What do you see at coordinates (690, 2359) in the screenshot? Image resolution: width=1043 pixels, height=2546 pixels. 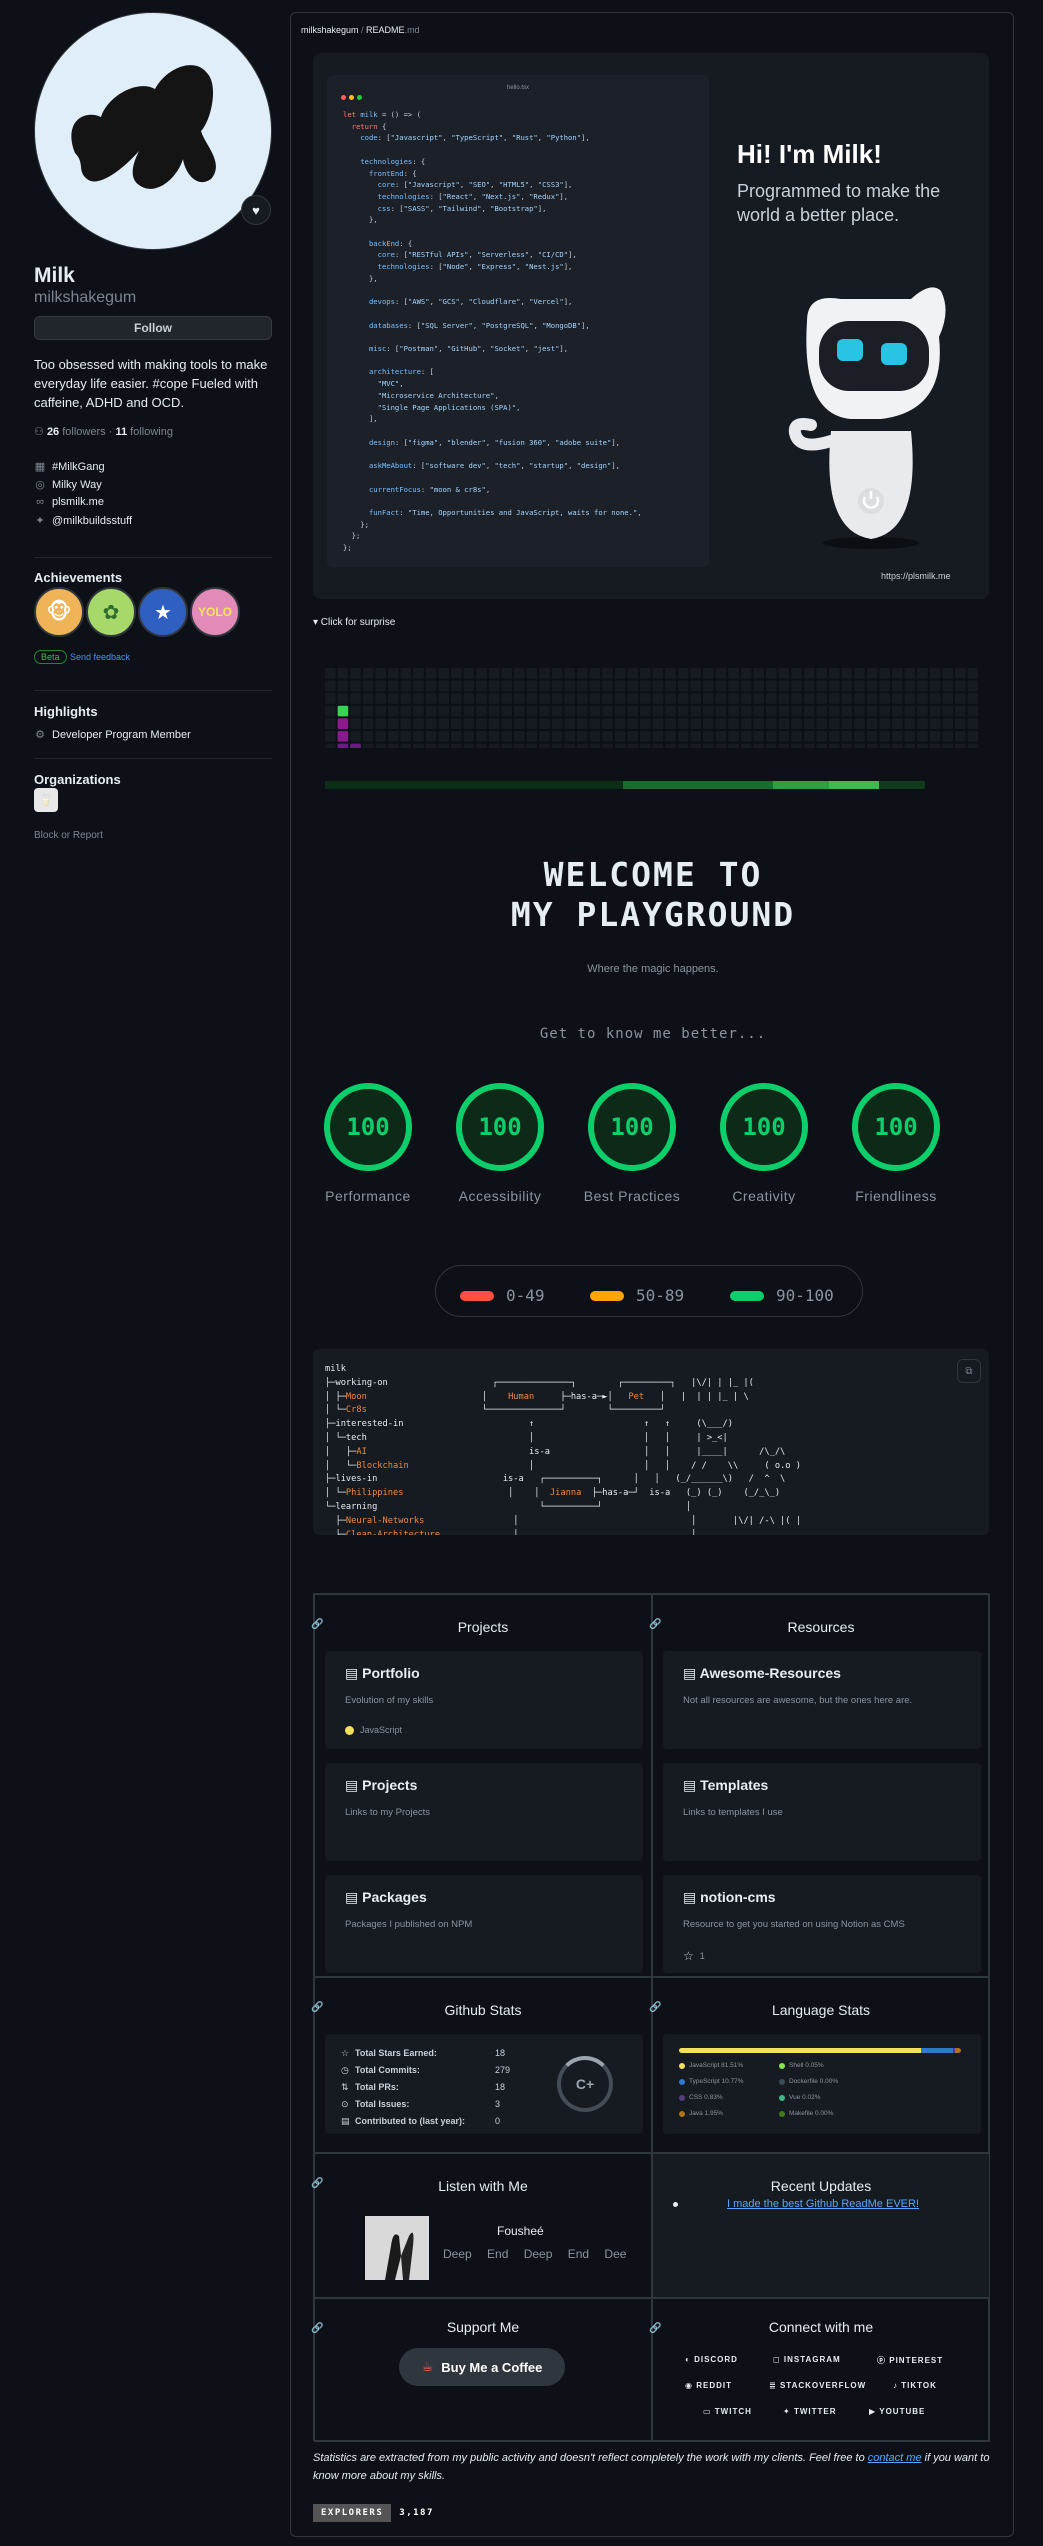 I see `discord-icon: ◐` at bounding box center [690, 2359].